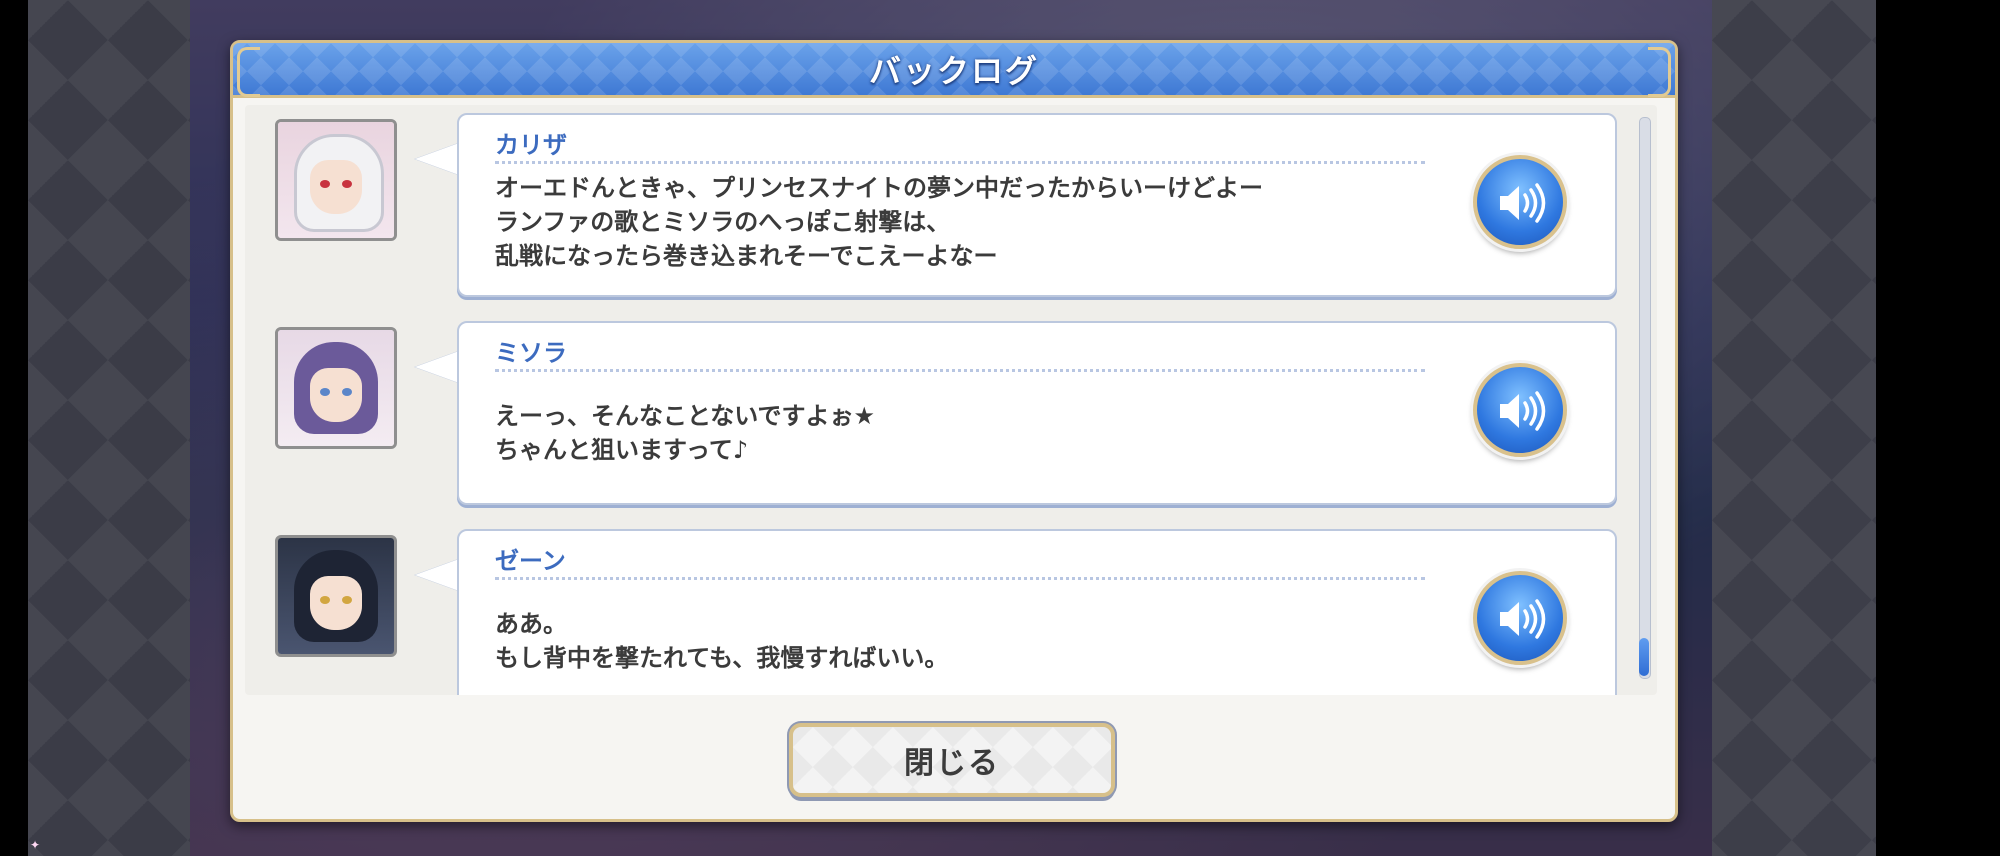 This screenshot has width=2000, height=856. I want to click on dialogue-line: もし背中を撃たれても、我慢すればいい。, so click(722, 658).